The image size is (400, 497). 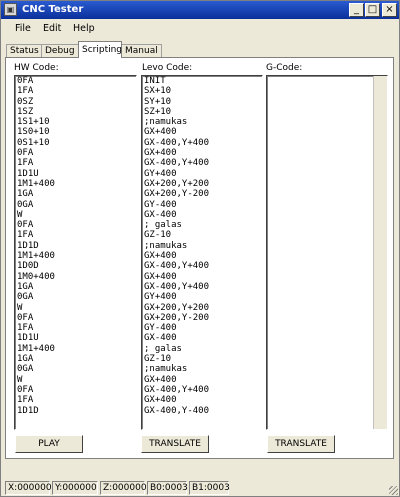 What do you see at coordinates (84, 28) in the screenshot?
I see `menu-help: Help` at bounding box center [84, 28].